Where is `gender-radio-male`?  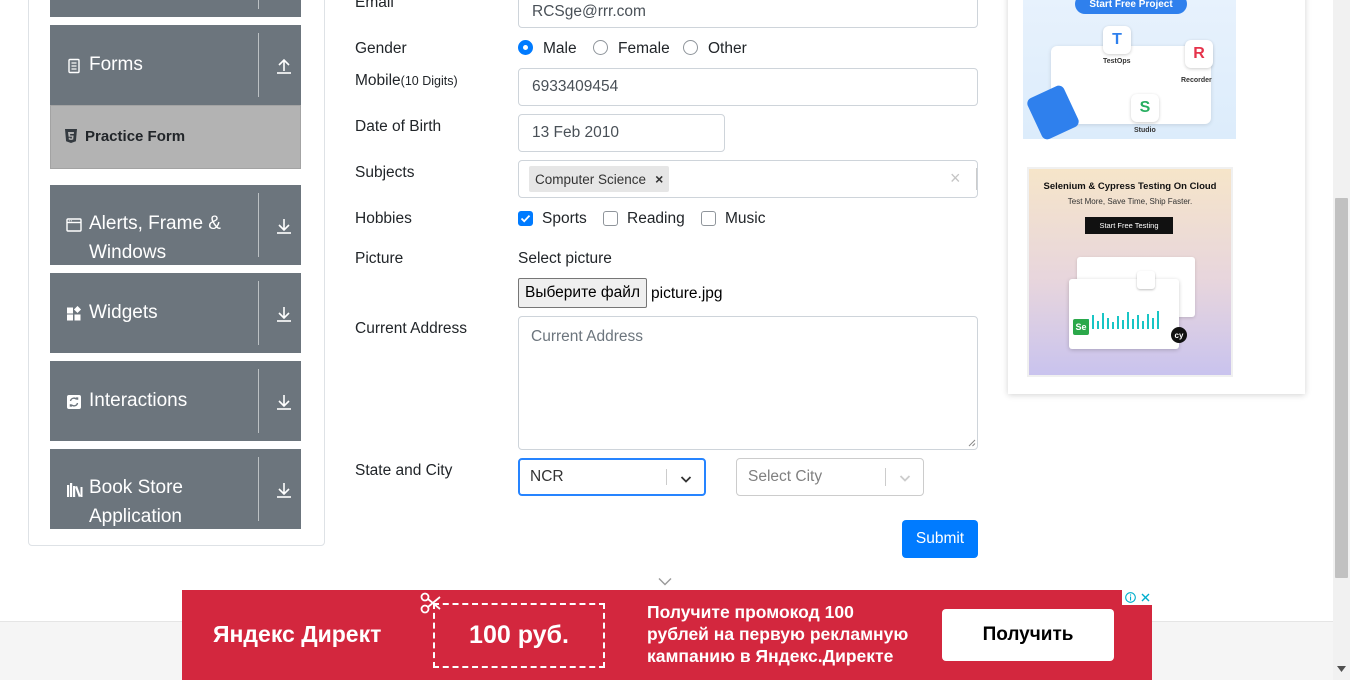
gender-radio-male is located at coordinates (525, 47).